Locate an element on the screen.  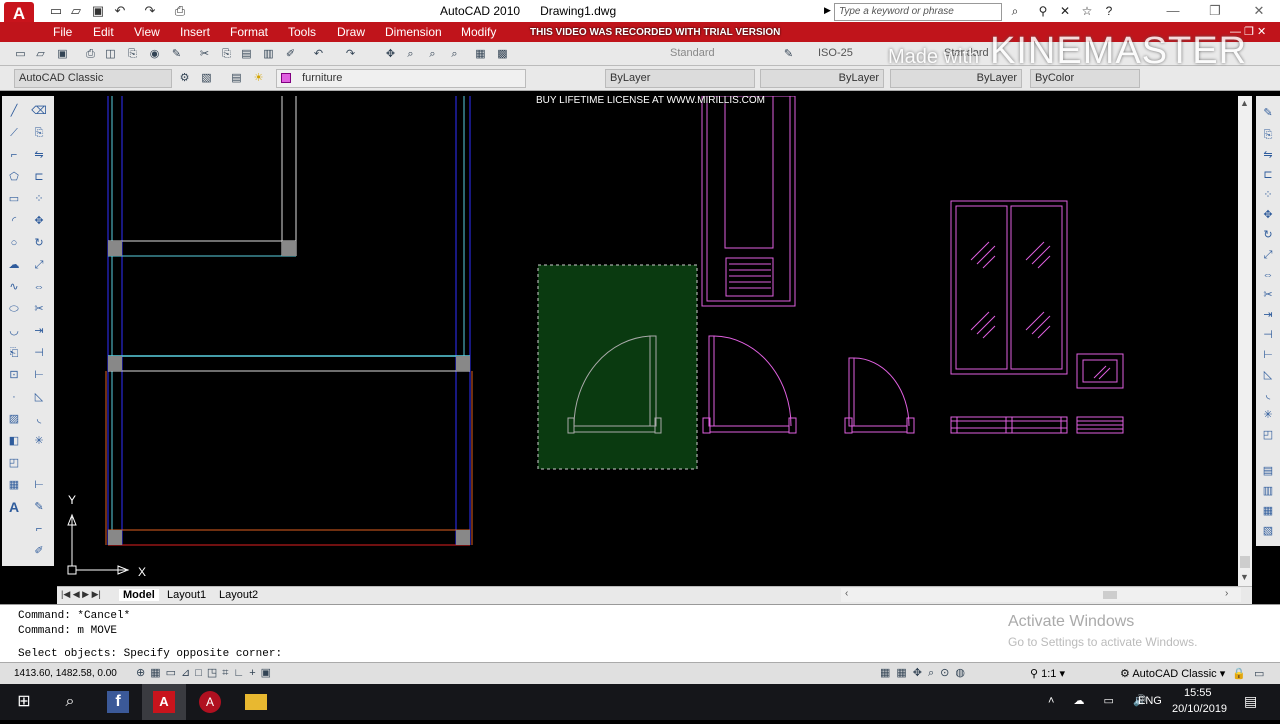
layer-on-icon: ☀ is located at coordinates (258, 78).